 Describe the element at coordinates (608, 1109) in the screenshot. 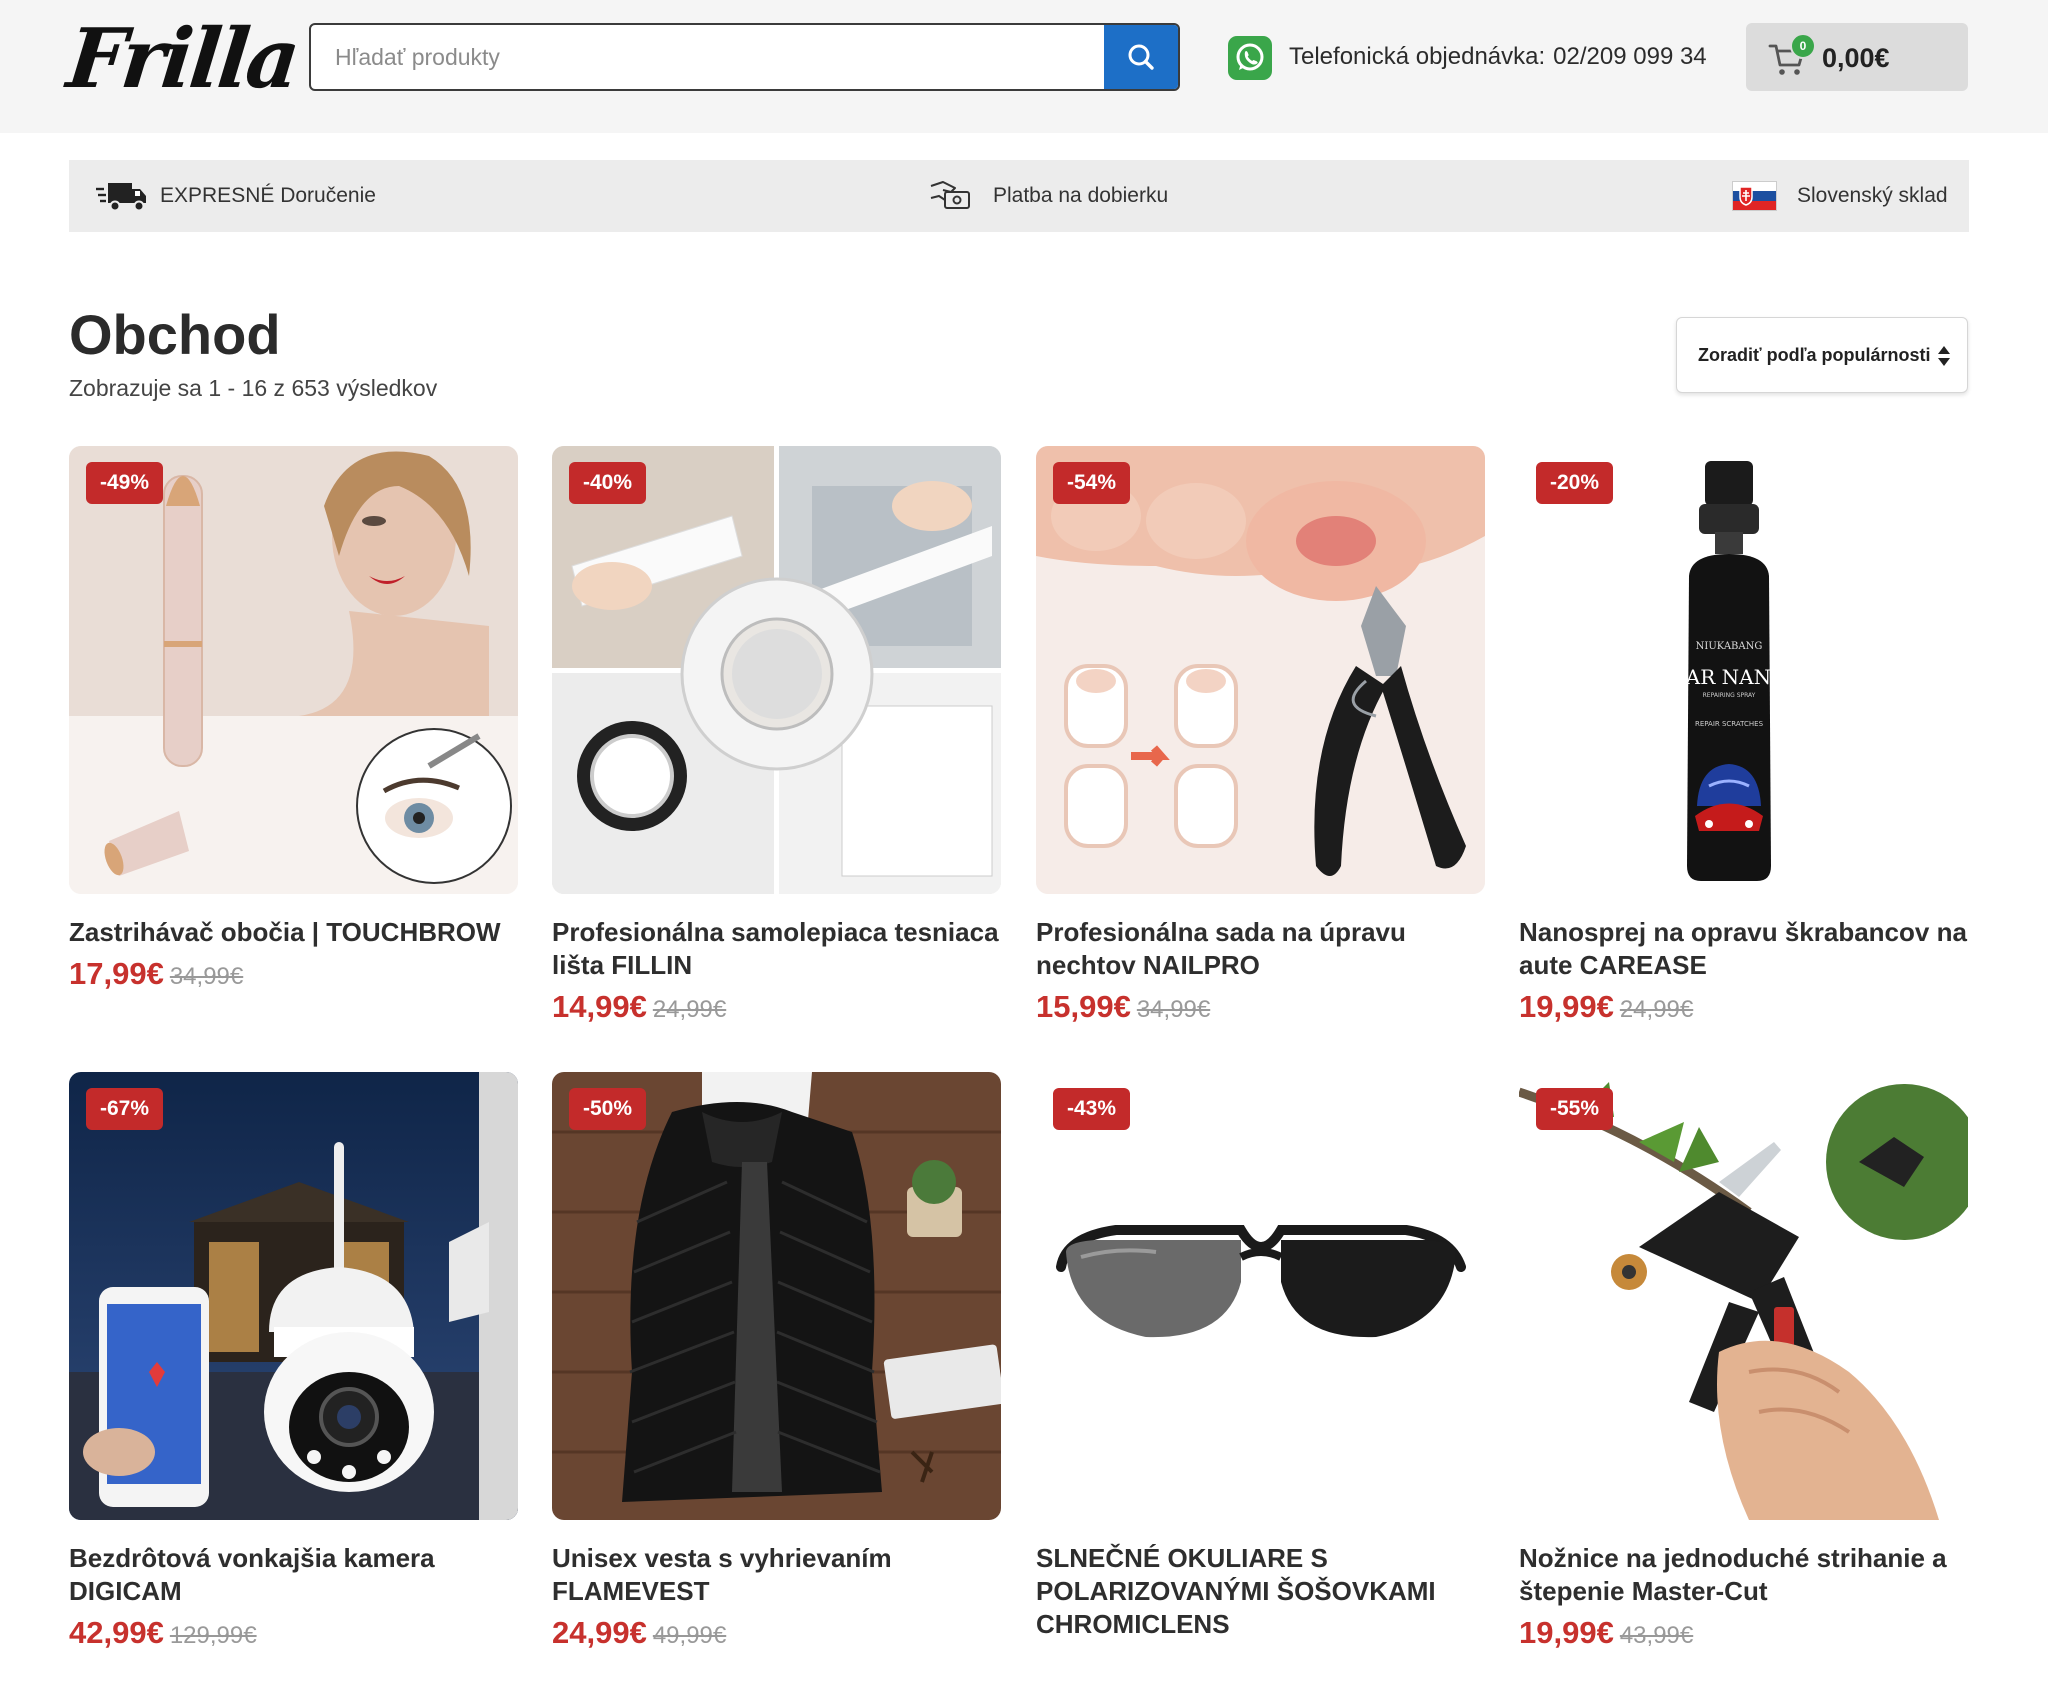

I see `discount-badge: -50%` at that location.